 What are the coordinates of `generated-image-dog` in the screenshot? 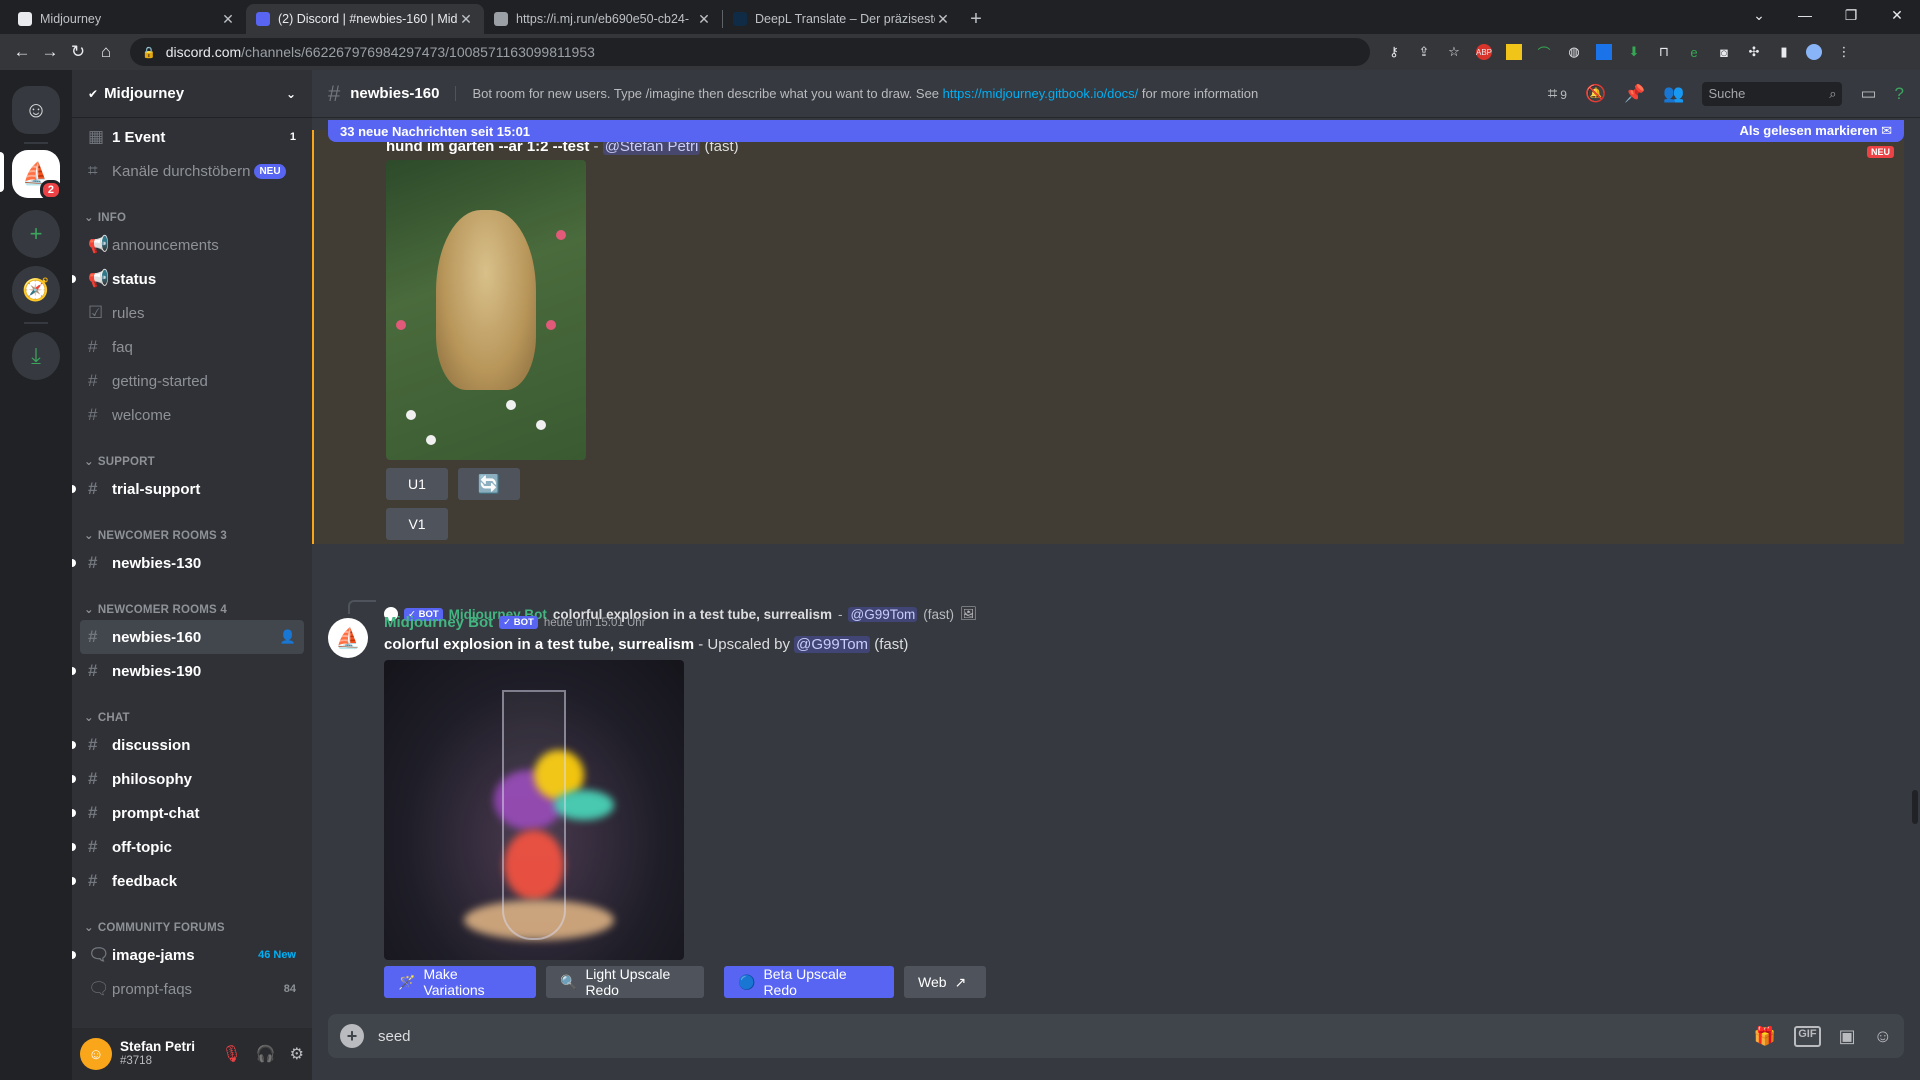 It's located at (486, 310).